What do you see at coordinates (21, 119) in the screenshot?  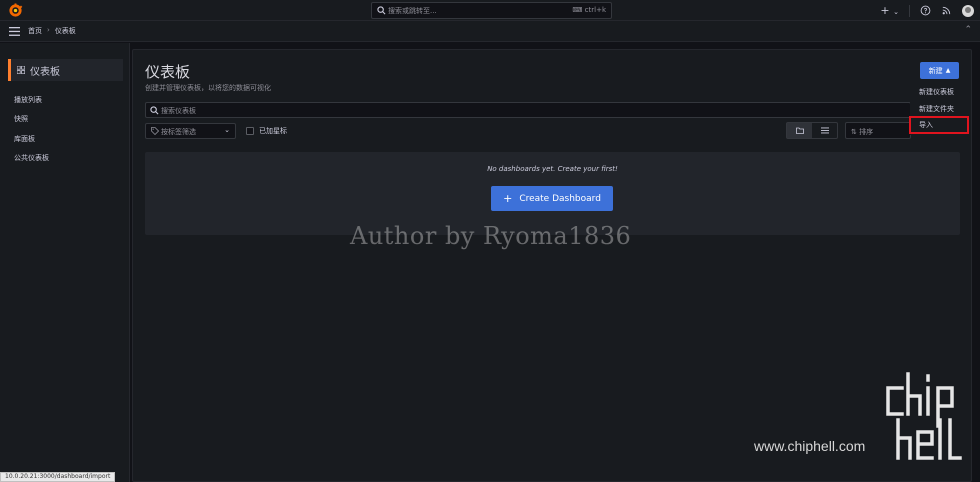 I see `sidebar-item-snapshots: 快照` at bounding box center [21, 119].